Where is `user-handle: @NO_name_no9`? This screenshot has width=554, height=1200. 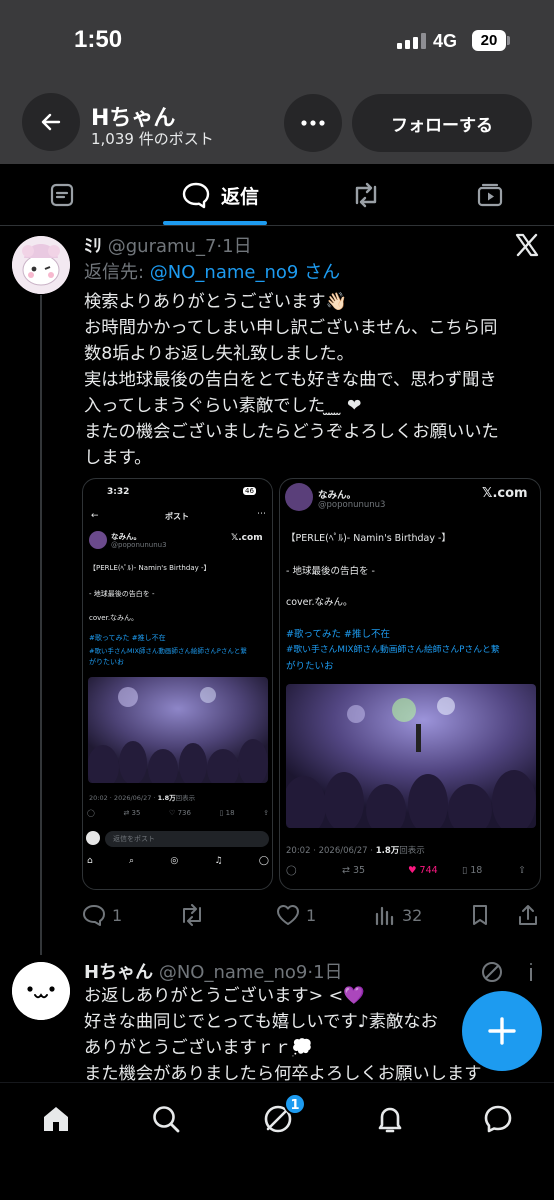 user-handle: @NO_name_no9 is located at coordinates (233, 972).